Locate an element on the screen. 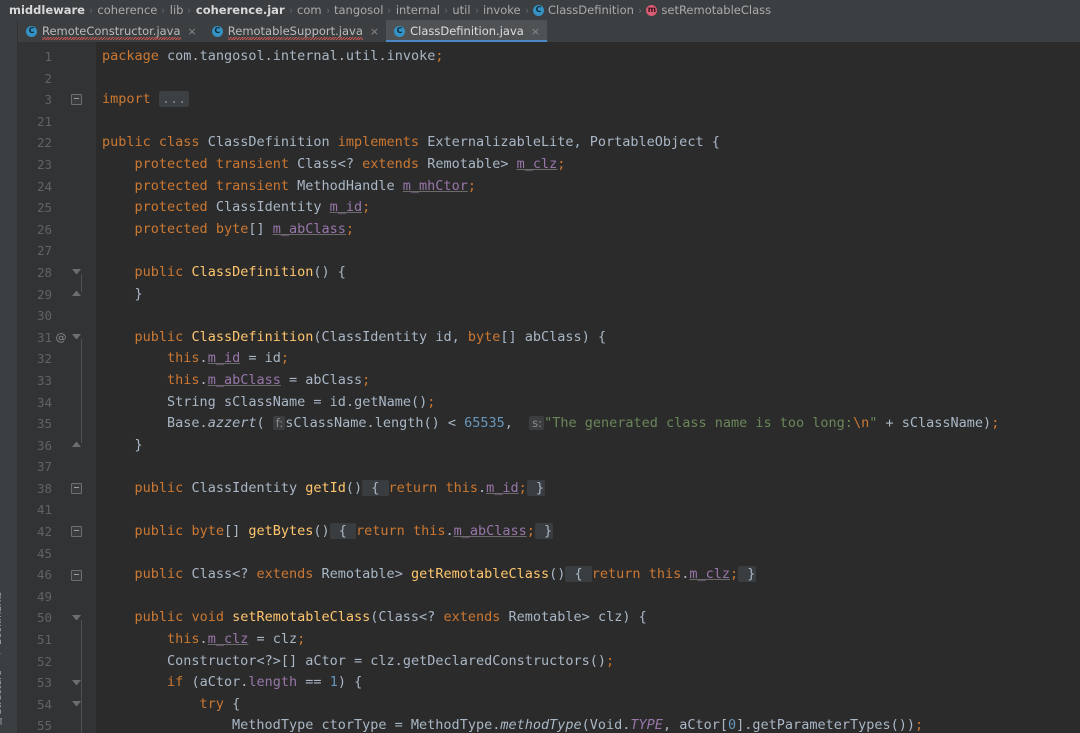 This screenshot has height=733, width=1080. editor-tab-remoteconstructor-java: C RemoteConstructor.java × is located at coordinates (111, 31).